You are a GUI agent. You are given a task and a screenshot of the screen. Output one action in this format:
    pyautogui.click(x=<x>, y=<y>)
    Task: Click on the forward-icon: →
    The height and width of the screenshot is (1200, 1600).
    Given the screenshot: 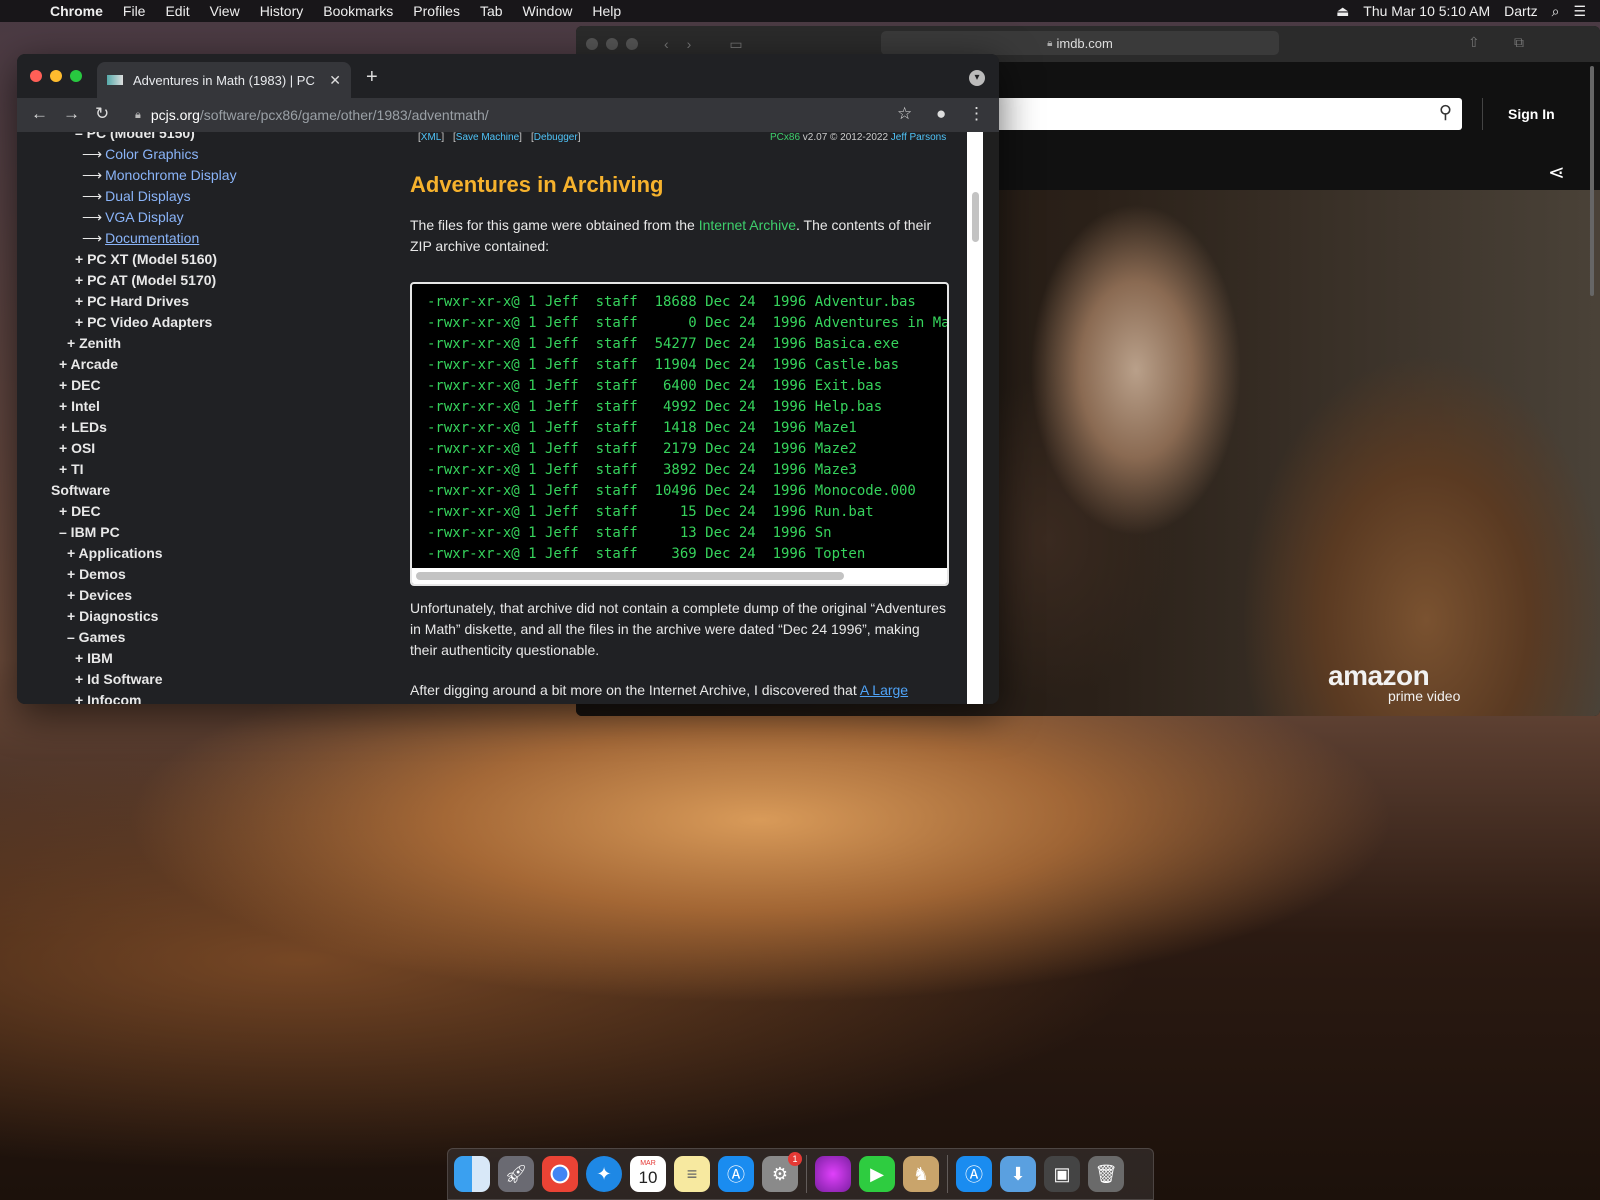 What is the action you would take?
    pyautogui.click(x=71, y=114)
    